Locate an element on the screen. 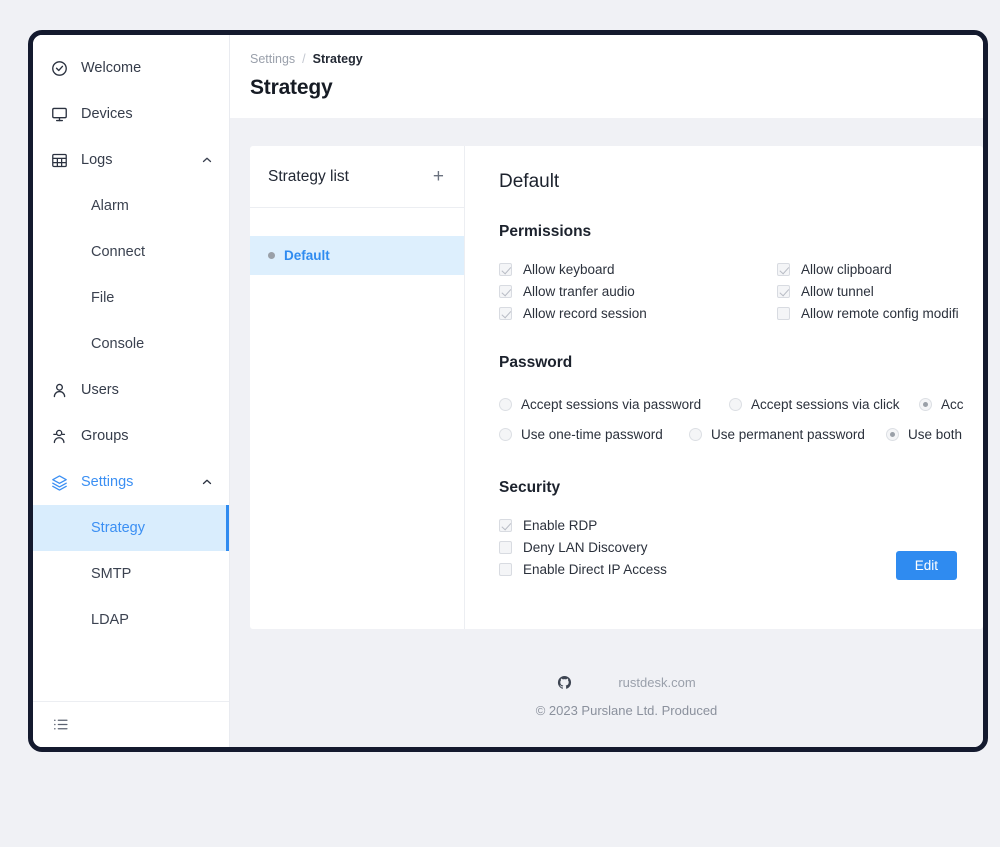  sidebar-item-users: Users is located at coordinates (131, 390).